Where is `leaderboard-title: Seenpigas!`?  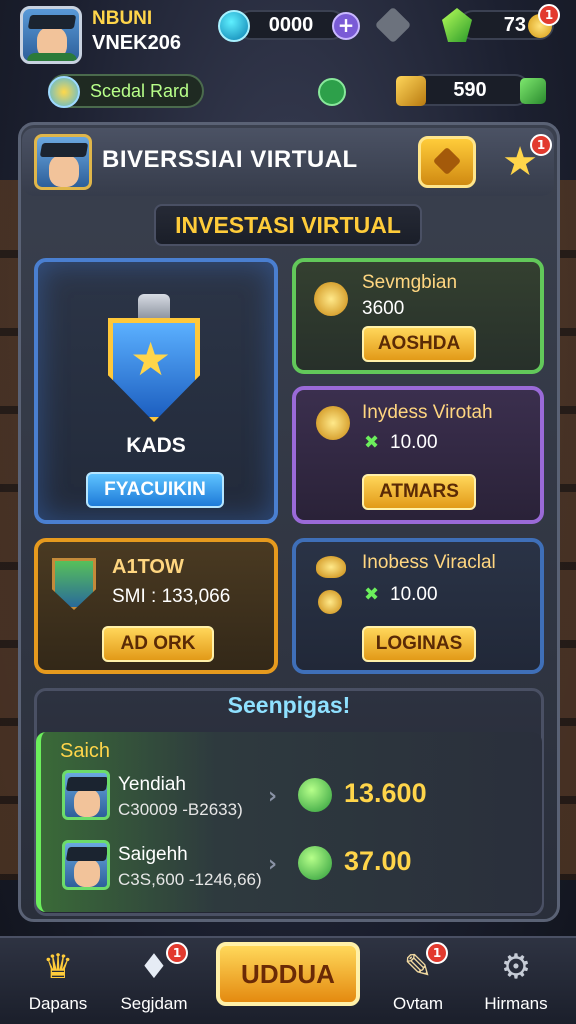 leaderboard-title: Seenpigas! is located at coordinates (289, 705).